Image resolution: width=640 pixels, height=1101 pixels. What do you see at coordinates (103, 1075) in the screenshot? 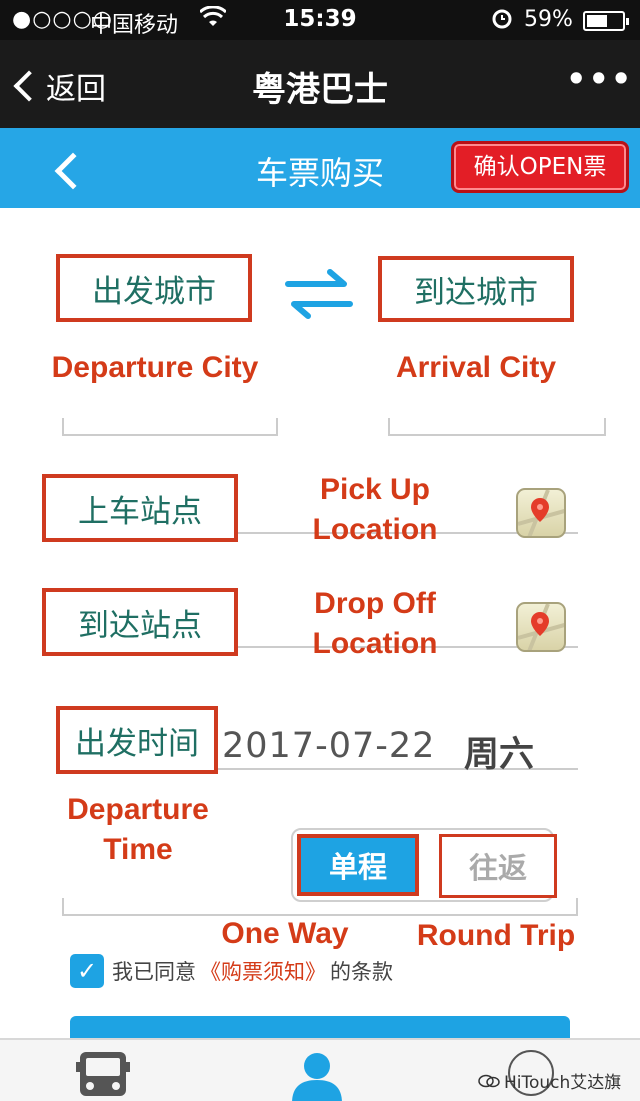
I see `bus-icon` at bounding box center [103, 1075].